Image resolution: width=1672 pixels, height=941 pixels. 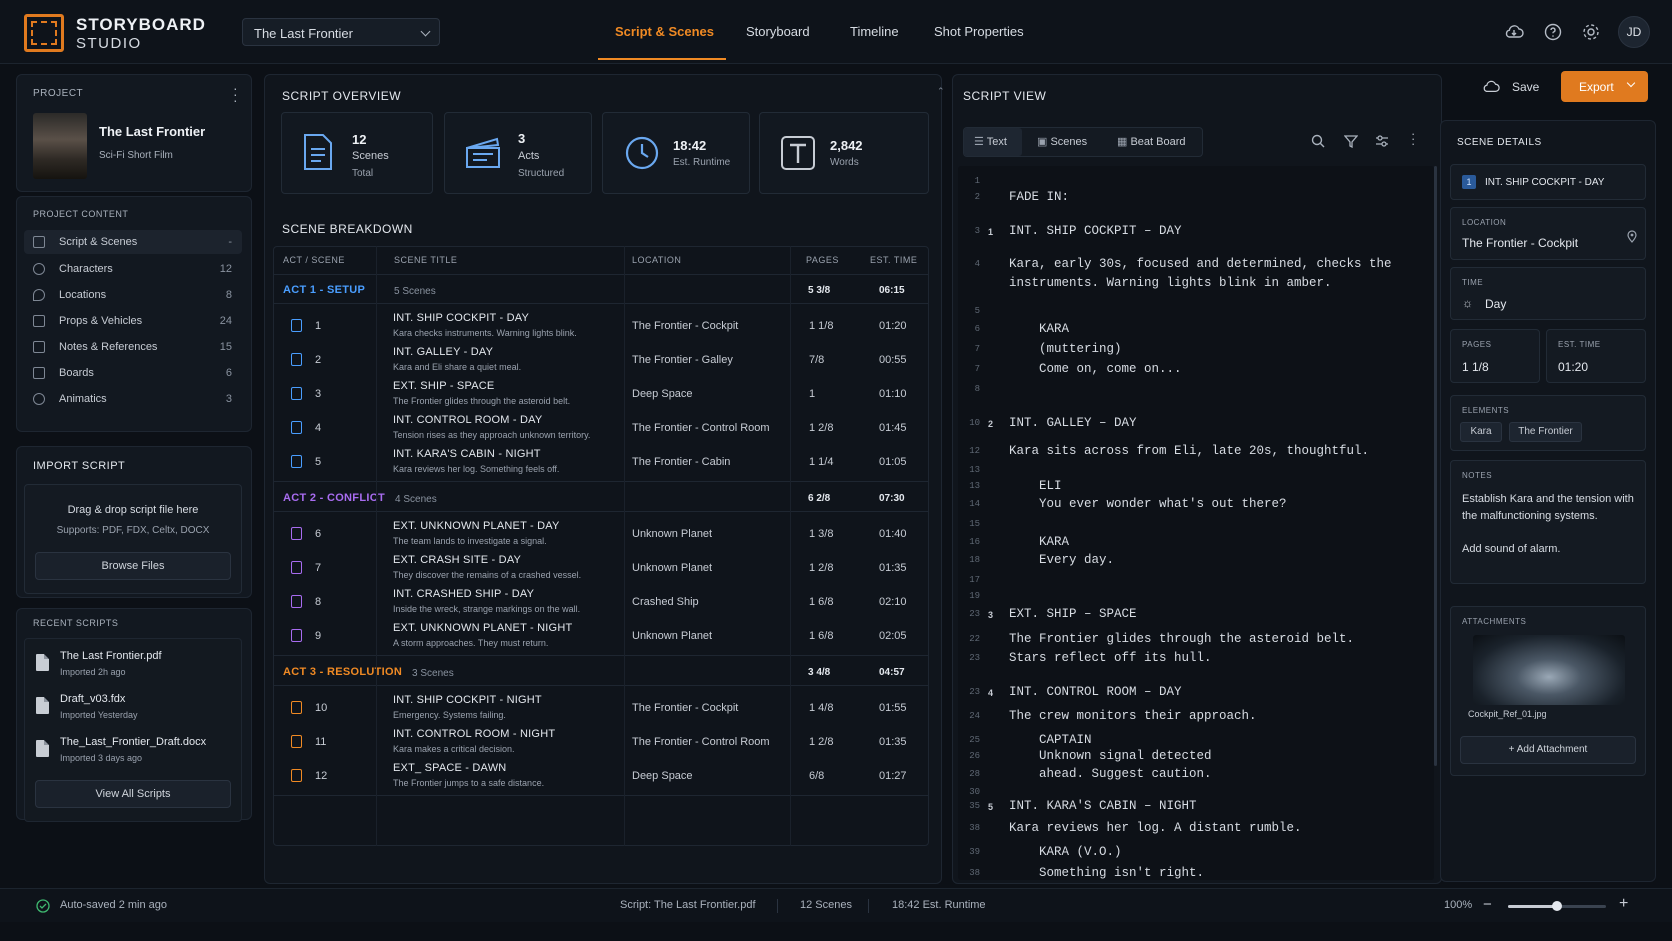 What do you see at coordinates (1481, 432) in the screenshot?
I see `element-tag: Kara` at bounding box center [1481, 432].